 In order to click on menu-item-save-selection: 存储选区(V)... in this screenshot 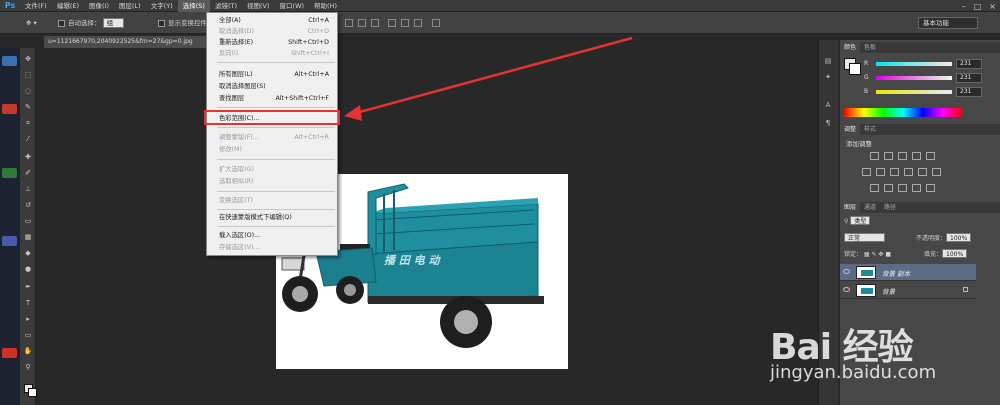, I will do `click(272, 247)`.